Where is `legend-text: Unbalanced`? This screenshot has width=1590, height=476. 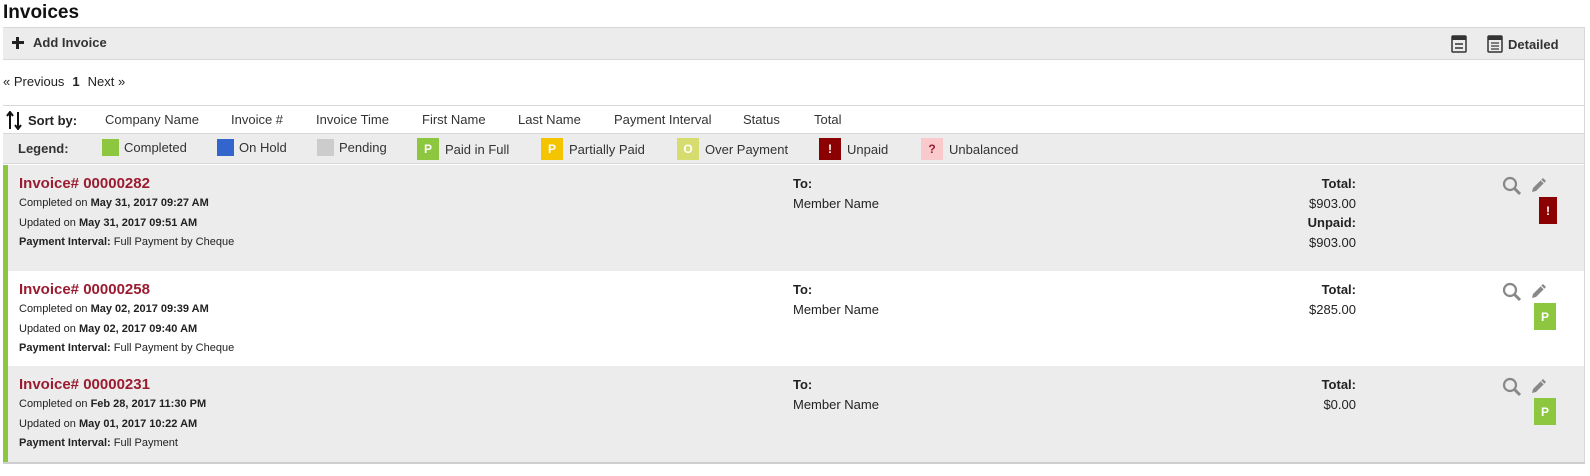
legend-text: Unbalanced is located at coordinates (984, 149).